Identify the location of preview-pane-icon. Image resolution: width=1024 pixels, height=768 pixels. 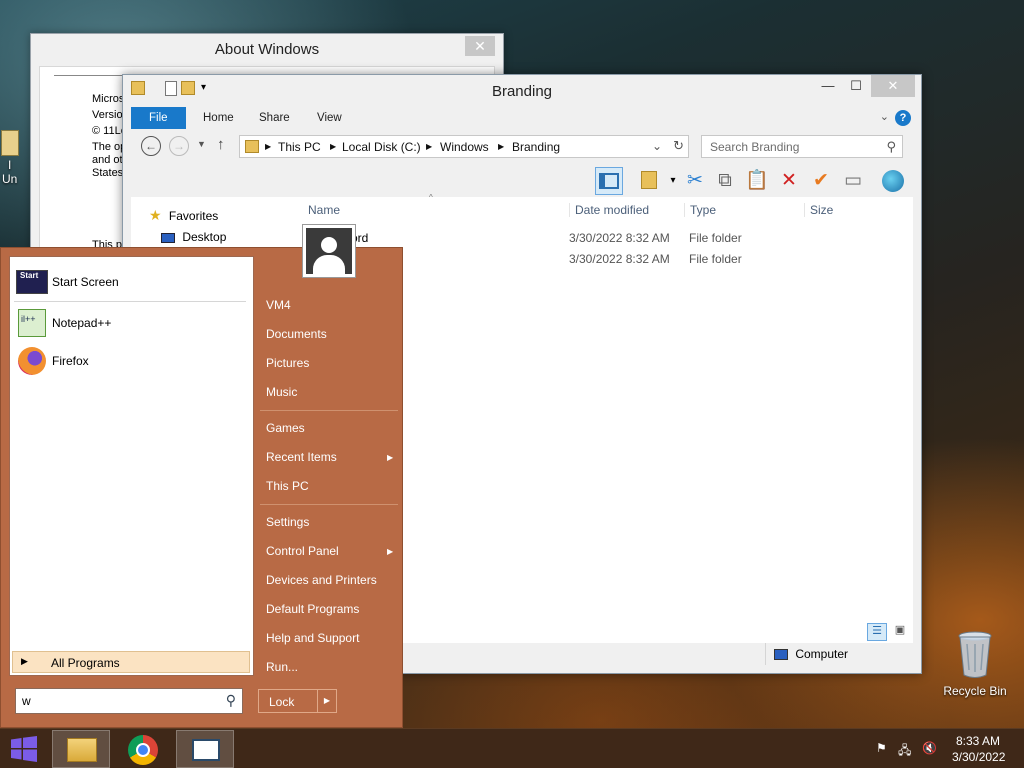
(609, 181).